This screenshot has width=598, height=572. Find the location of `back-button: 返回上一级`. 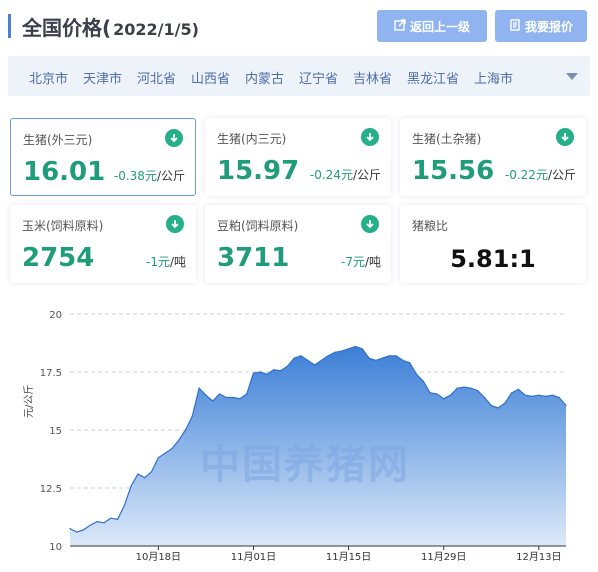

back-button: 返回上一级 is located at coordinates (432, 26).